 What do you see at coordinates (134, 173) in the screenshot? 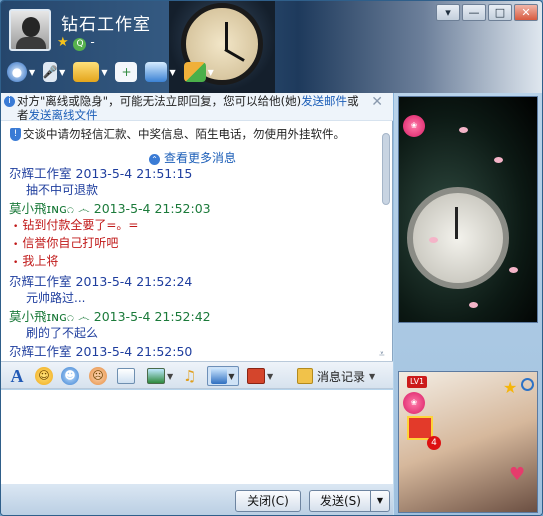
I see `message-time: 2013-5-4 21:51:15` at bounding box center [134, 173].